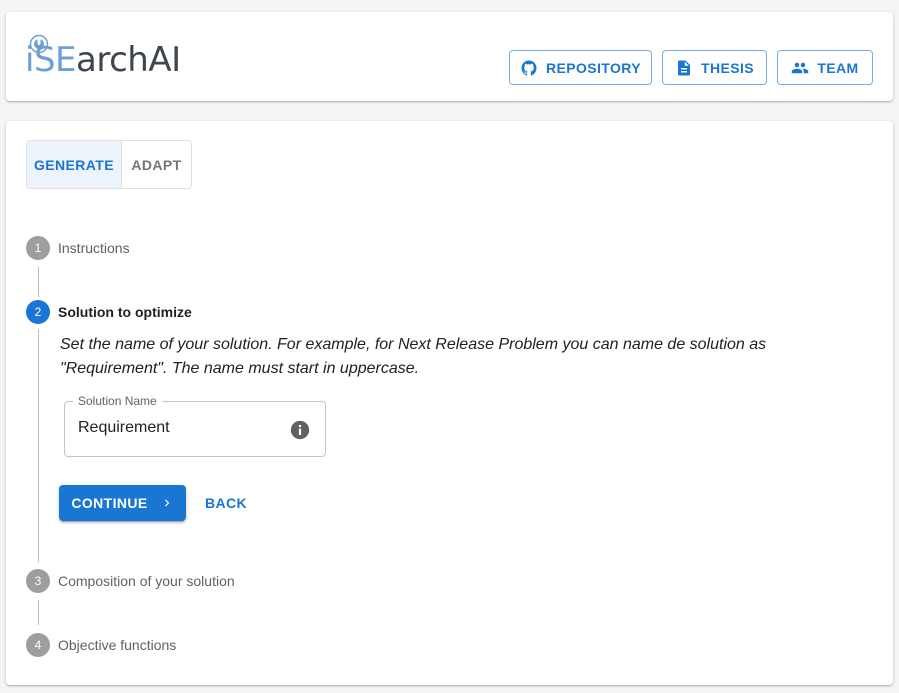 Image resolution: width=899 pixels, height=693 pixels. I want to click on team-label: TEAM, so click(838, 67).